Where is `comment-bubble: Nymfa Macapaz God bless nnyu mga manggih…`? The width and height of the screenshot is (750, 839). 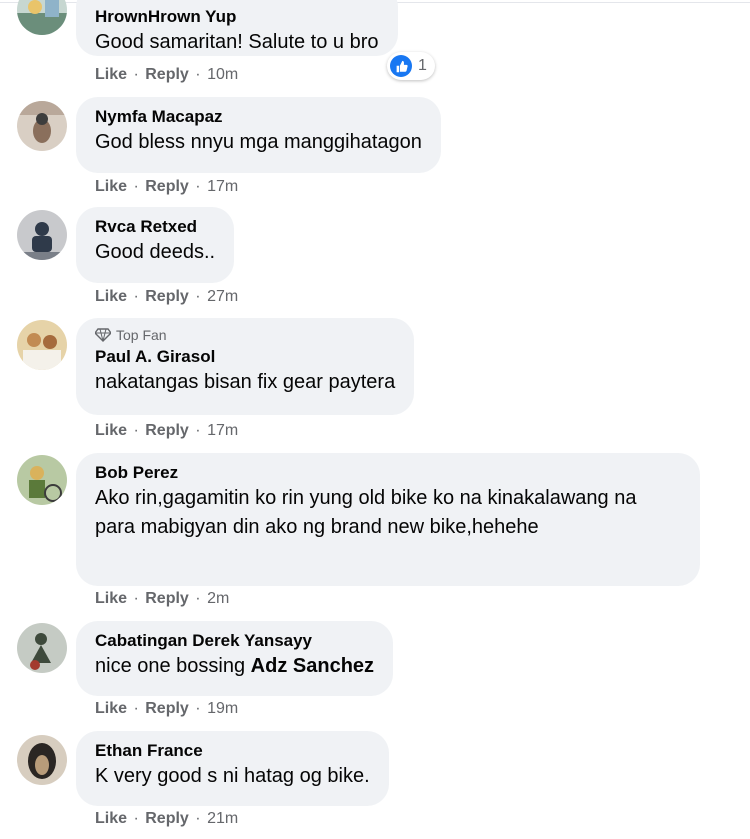 comment-bubble: Nymfa Macapaz God bless nnyu mga manggih… is located at coordinates (258, 135).